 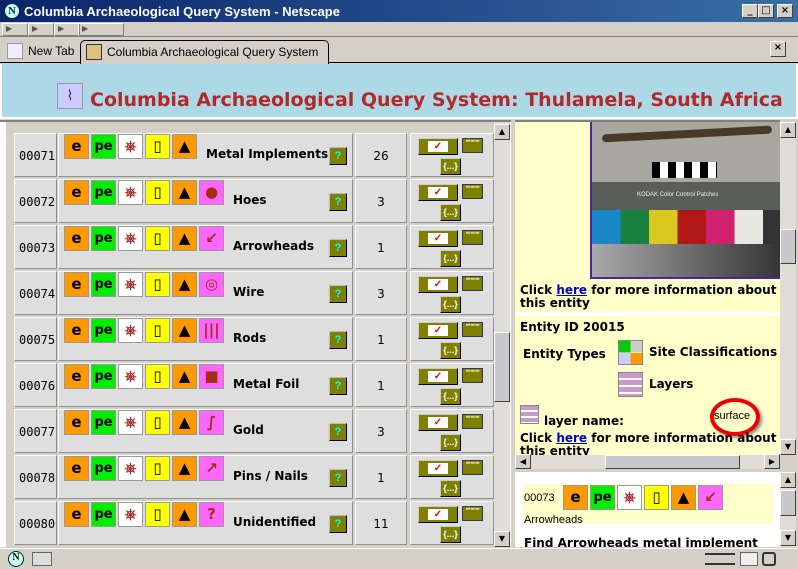 I want to click on row-id: 00071, so click(x=35, y=155).